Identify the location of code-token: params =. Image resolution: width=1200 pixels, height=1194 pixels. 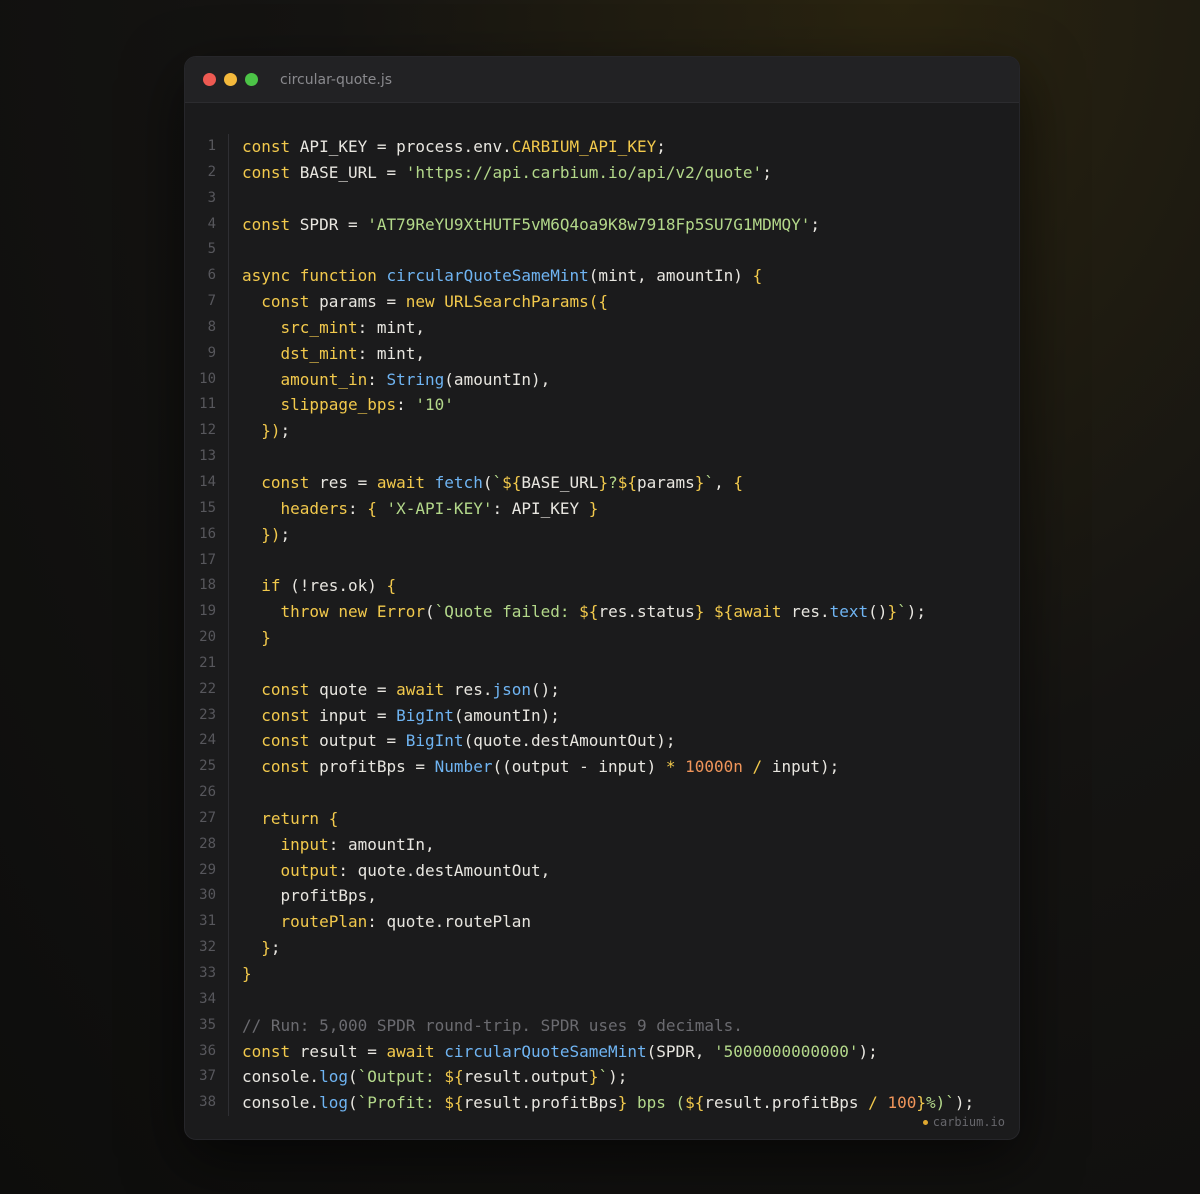
(362, 302).